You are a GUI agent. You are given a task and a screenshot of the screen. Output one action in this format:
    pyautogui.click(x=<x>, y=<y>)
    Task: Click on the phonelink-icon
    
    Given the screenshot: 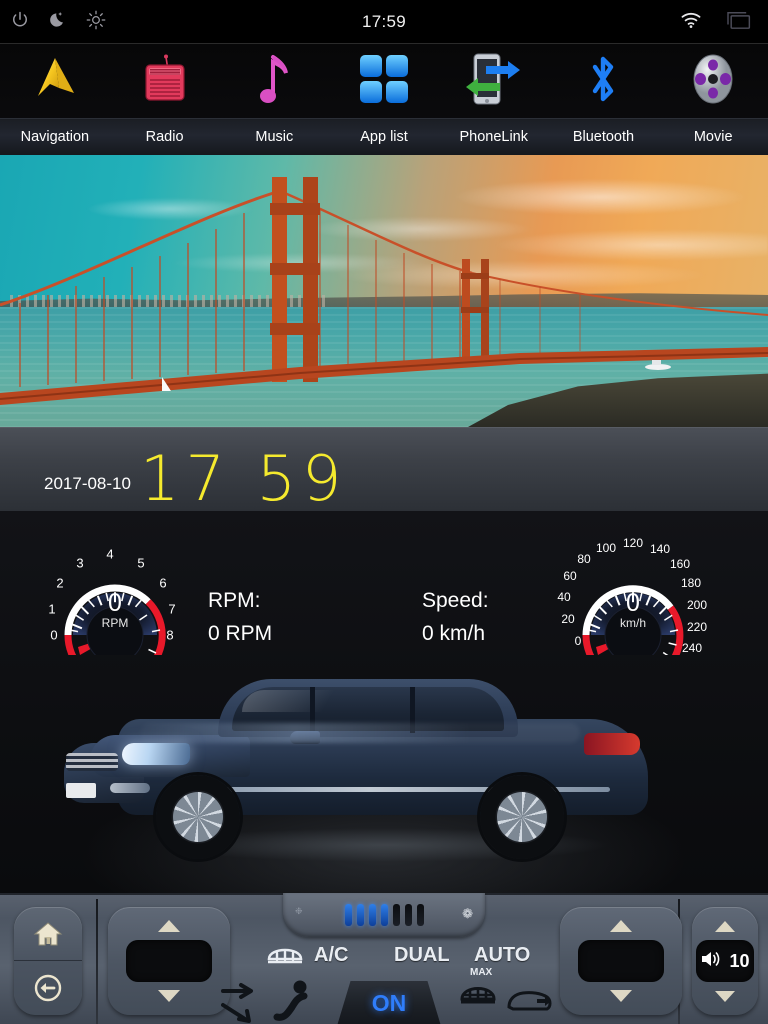 What is the action you would take?
    pyautogui.click(x=494, y=81)
    